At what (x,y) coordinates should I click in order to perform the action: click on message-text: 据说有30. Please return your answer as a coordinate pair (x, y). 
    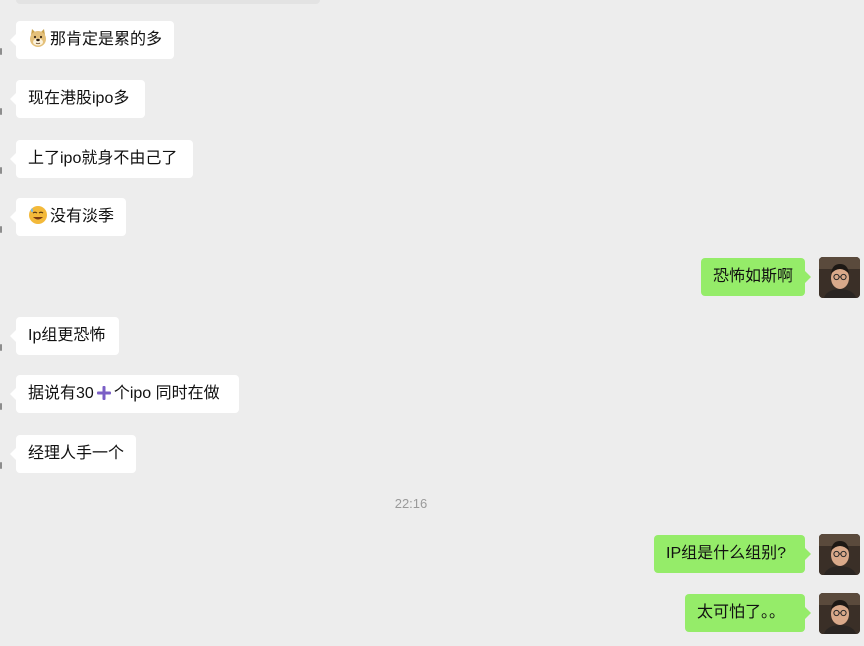
    Looking at the image, I should click on (61, 393).